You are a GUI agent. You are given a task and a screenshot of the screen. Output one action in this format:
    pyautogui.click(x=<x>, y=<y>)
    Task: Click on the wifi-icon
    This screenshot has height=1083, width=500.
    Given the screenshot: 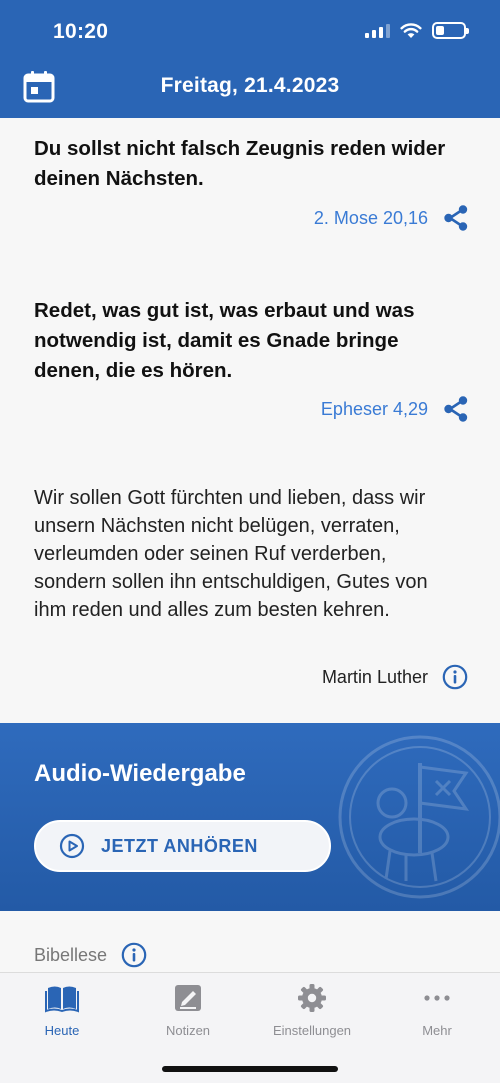 What is the action you would take?
    pyautogui.click(x=411, y=30)
    